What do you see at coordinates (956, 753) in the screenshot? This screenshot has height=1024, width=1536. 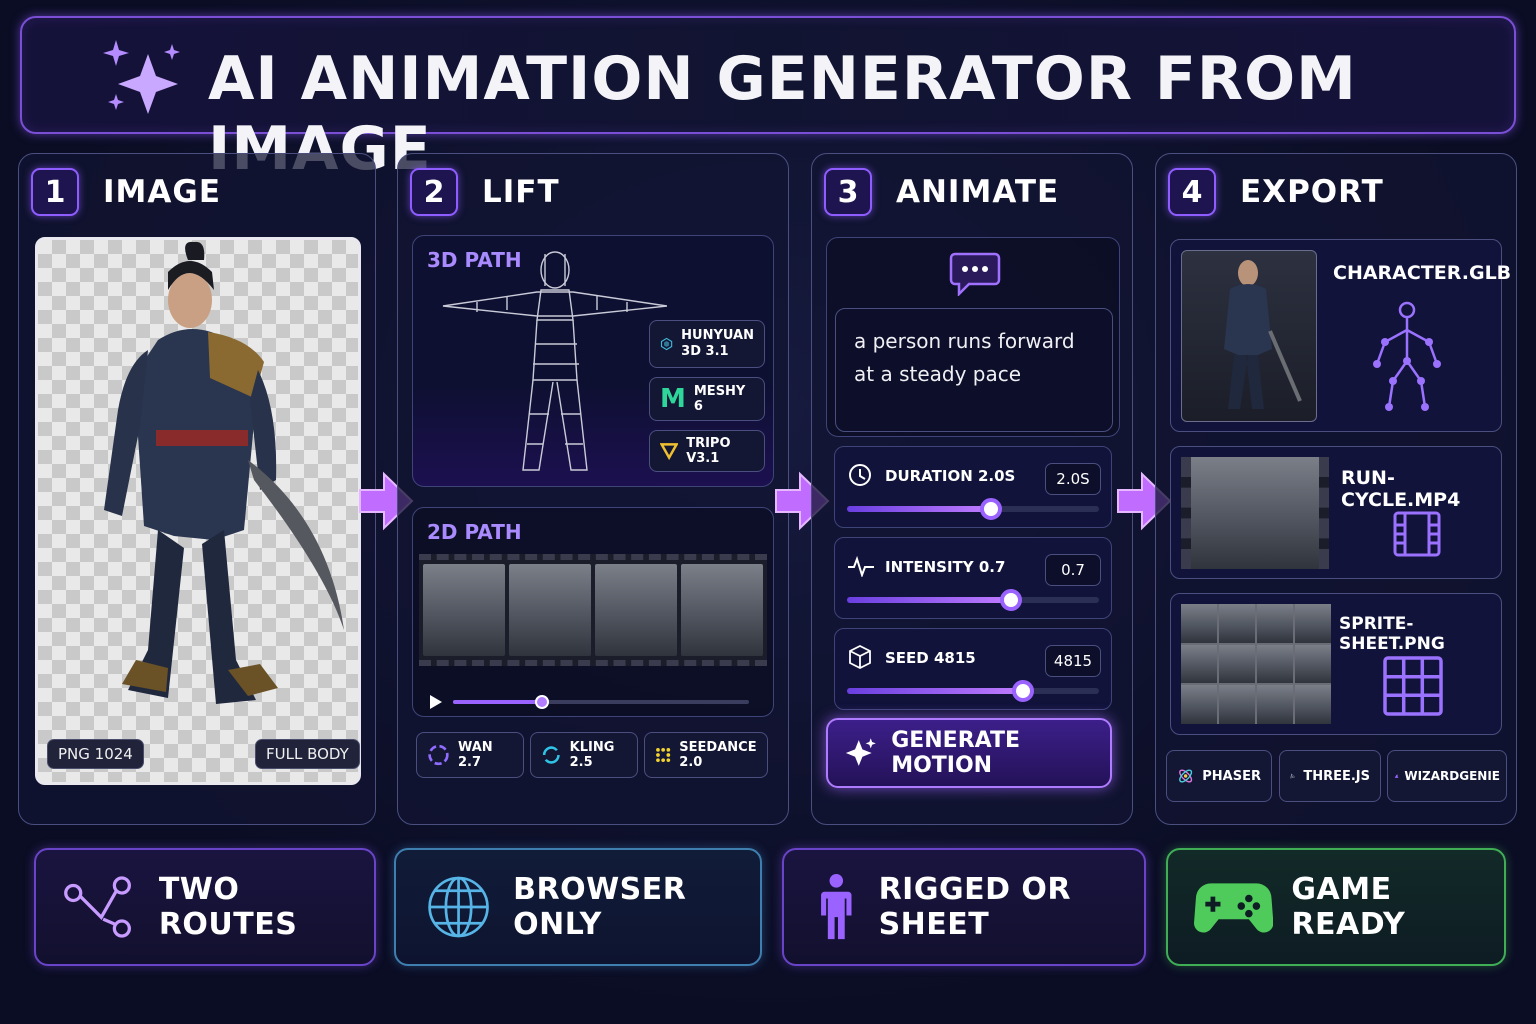 I see `generate-label: GENERATE MOTION` at bounding box center [956, 753].